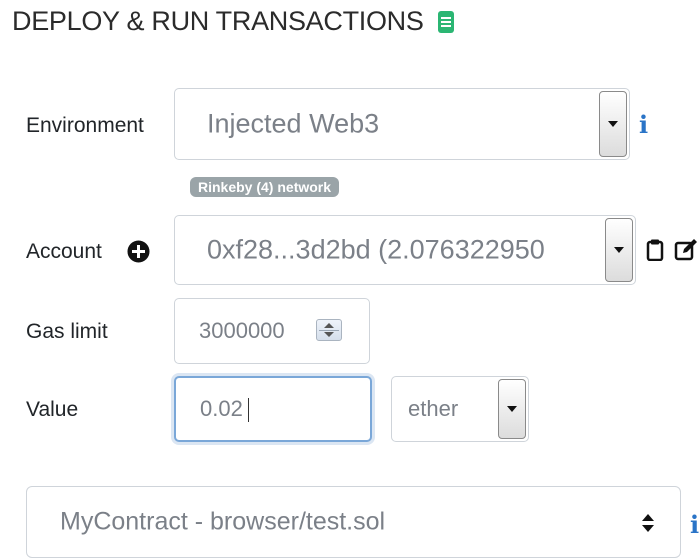 The height and width of the screenshot is (558, 700). What do you see at coordinates (619, 250) in the screenshot?
I see `account-dropdown-button` at bounding box center [619, 250].